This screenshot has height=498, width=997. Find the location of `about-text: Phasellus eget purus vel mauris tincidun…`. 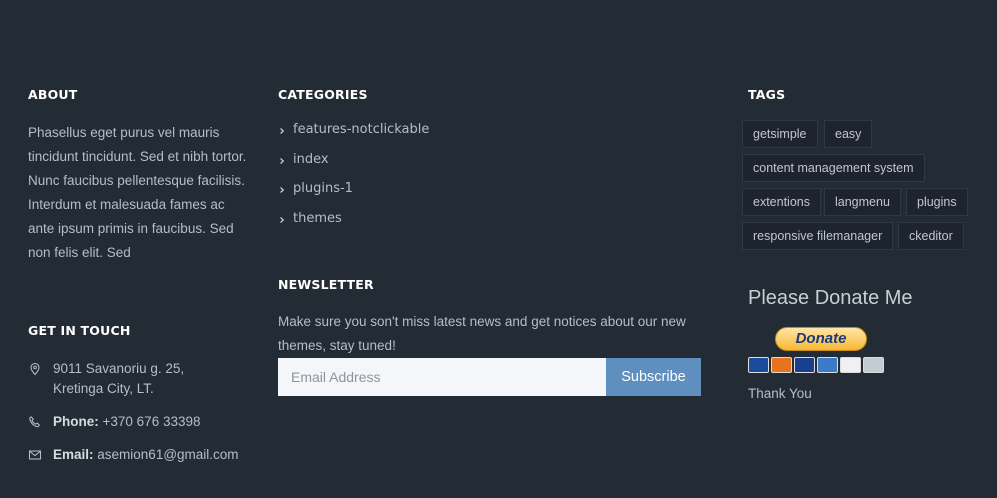

about-text: Phasellus eget purus vel mauris tincidun… is located at coordinates (137, 192).